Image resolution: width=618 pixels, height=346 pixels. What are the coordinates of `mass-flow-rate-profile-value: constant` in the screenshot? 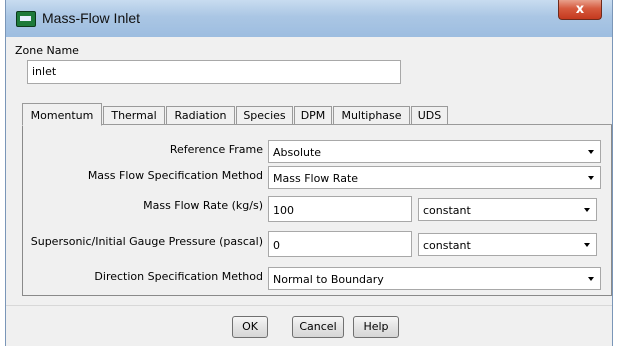 It's located at (447, 210).